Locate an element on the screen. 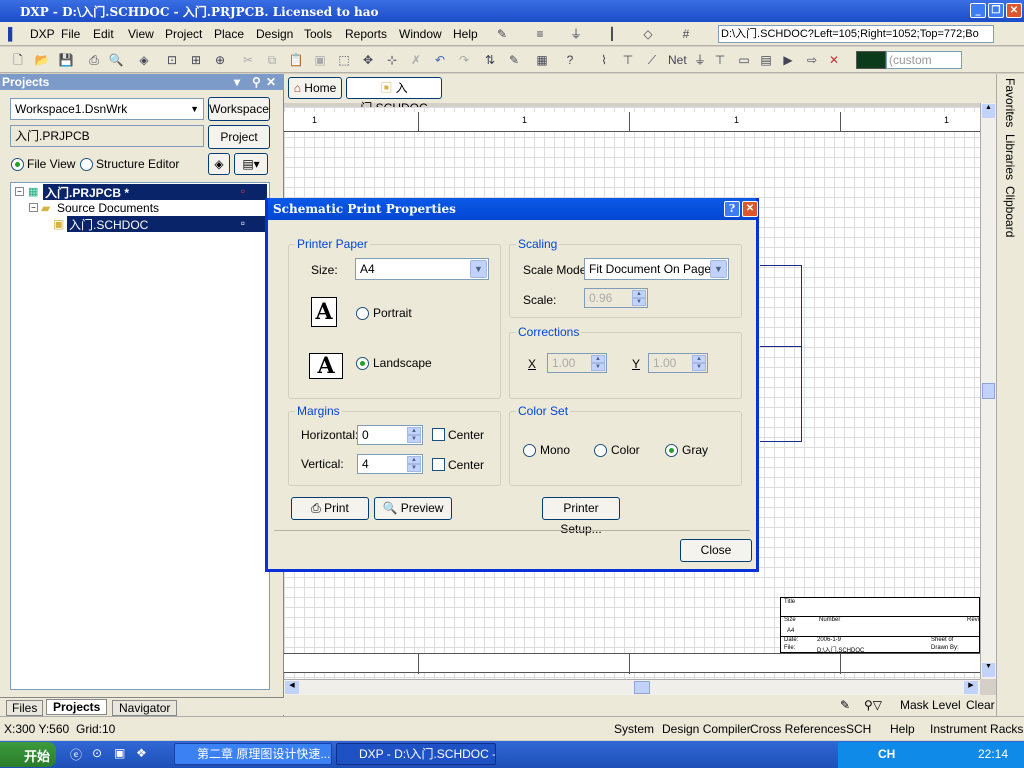 The width and height of the screenshot is (1024, 768). compile-icon: ◈ is located at coordinates (219, 164).